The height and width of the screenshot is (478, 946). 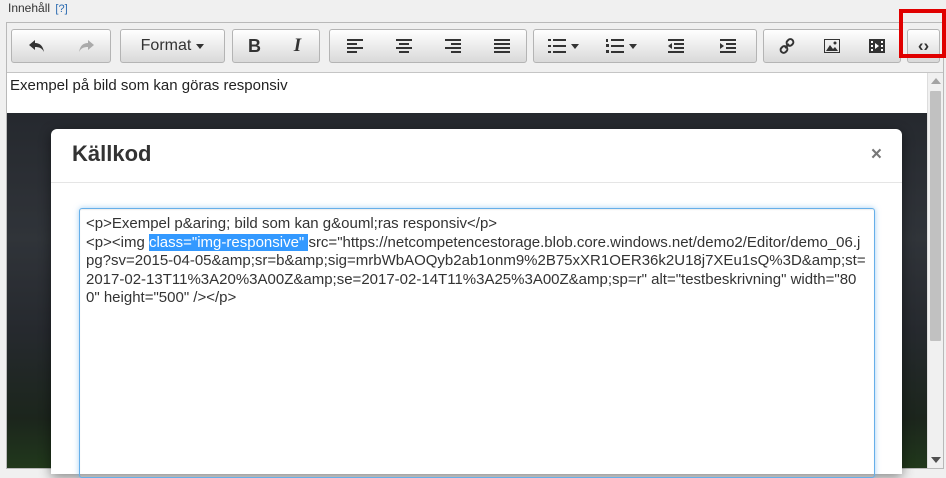 I want to click on redo-button, so click(x=86, y=46).